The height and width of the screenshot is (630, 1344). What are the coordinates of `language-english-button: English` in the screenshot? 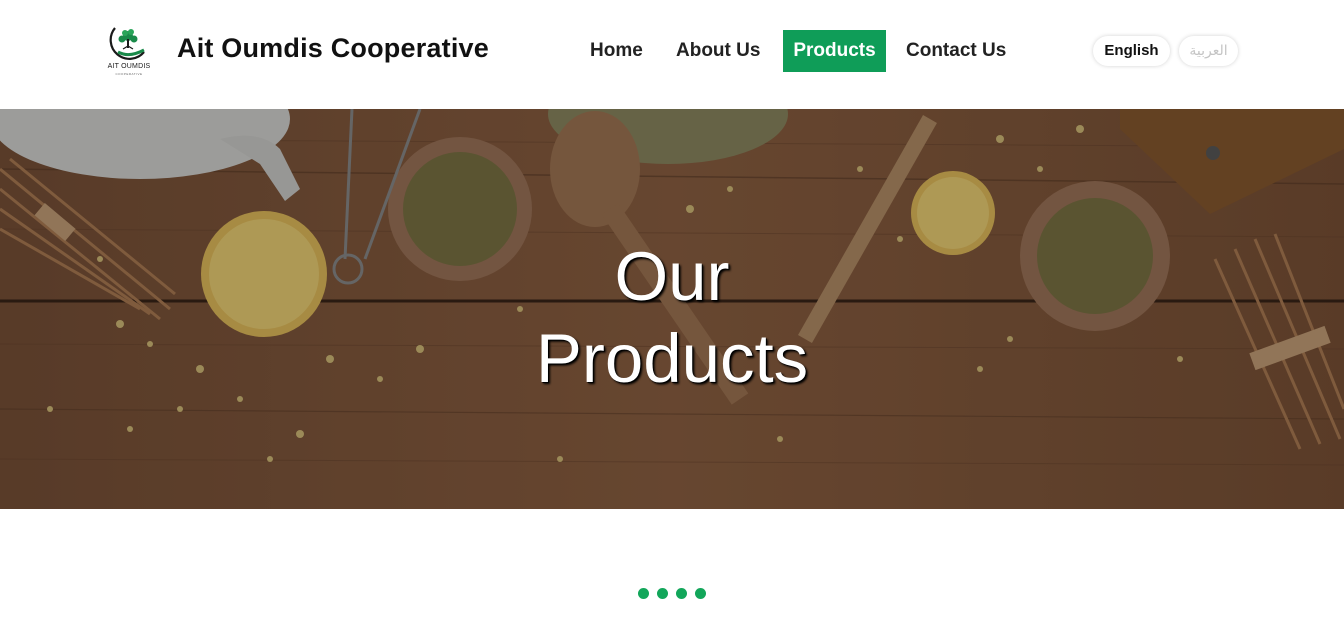 It's located at (1131, 51).